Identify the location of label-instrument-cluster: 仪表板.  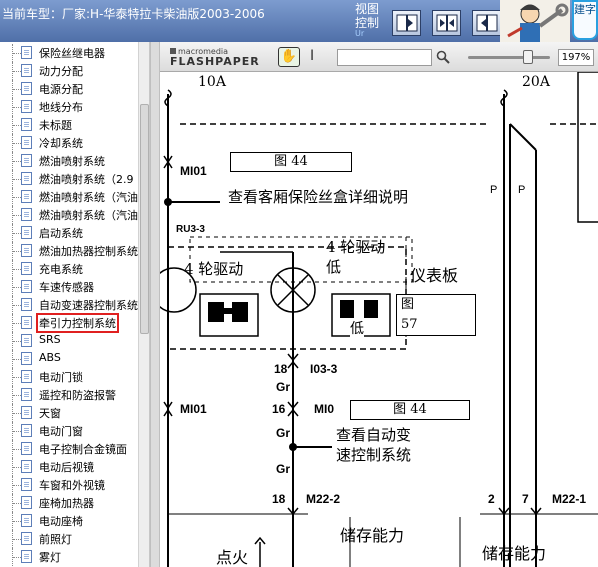
(434, 275).